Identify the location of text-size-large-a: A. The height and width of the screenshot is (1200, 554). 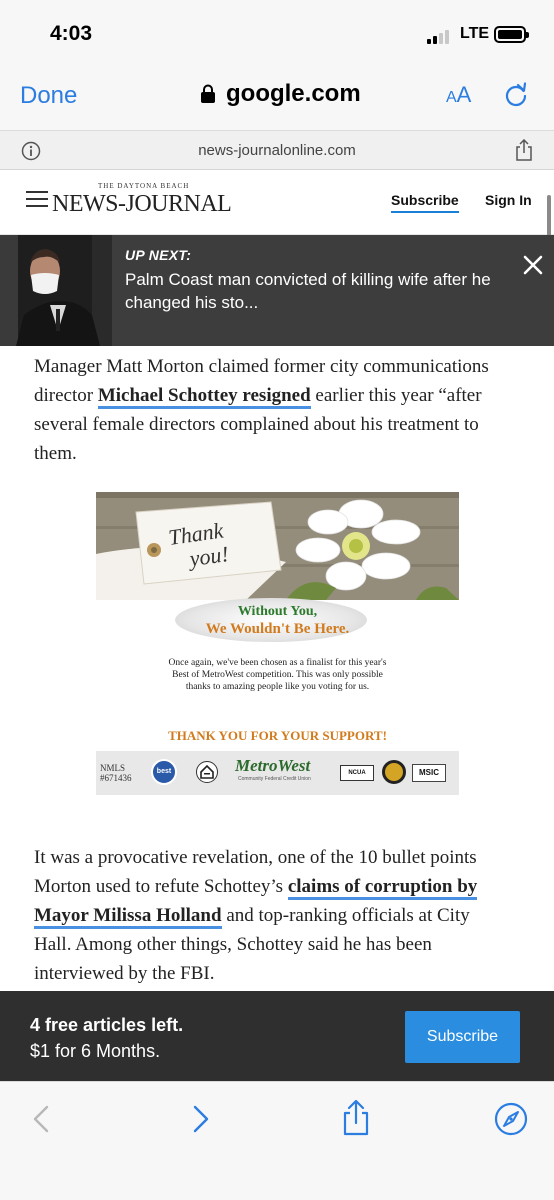
(464, 94).